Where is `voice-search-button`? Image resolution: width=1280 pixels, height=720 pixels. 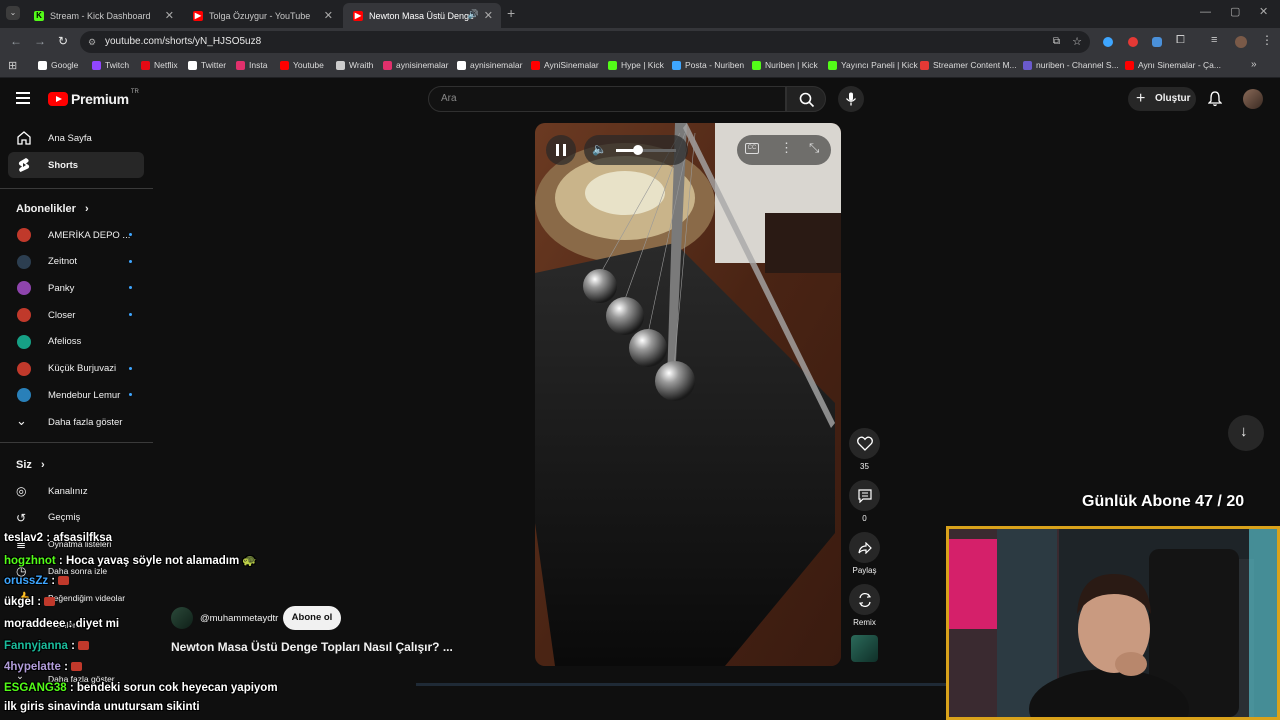 voice-search-button is located at coordinates (851, 99).